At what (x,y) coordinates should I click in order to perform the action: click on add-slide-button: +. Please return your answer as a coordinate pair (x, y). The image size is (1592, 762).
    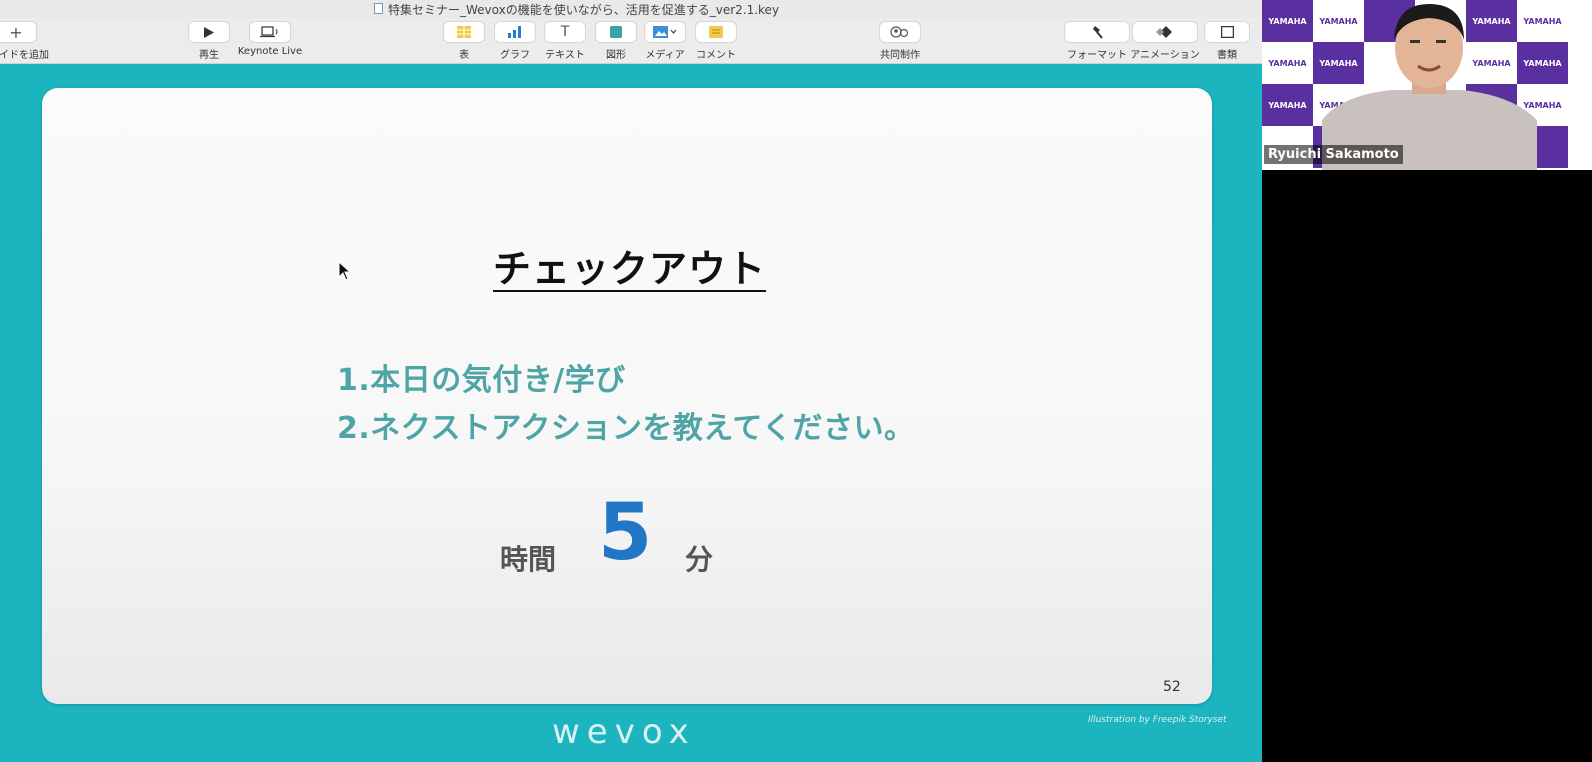
    Looking at the image, I should click on (18, 32).